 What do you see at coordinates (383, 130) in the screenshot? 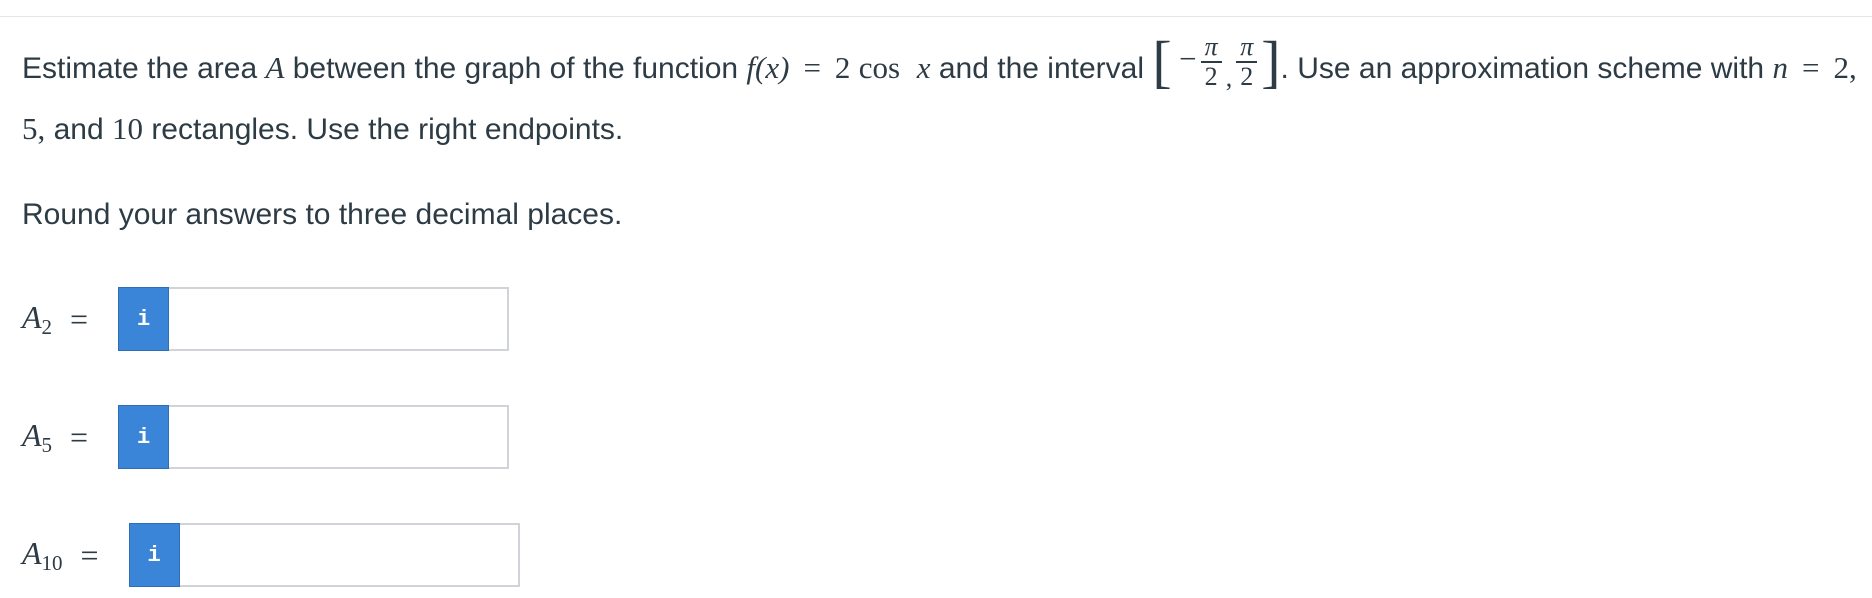
I see `question-part: rectangles. Use the right endpoints.` at bounding box center [383, 130].